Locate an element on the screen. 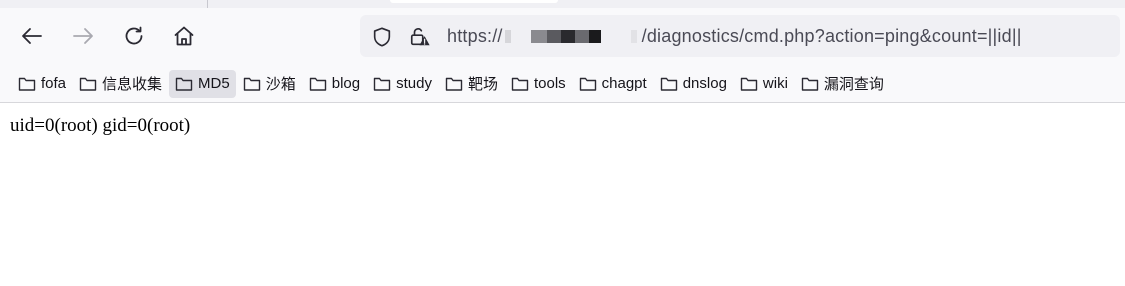  bookmark-item: wiki is located at coordinates (764, 84).